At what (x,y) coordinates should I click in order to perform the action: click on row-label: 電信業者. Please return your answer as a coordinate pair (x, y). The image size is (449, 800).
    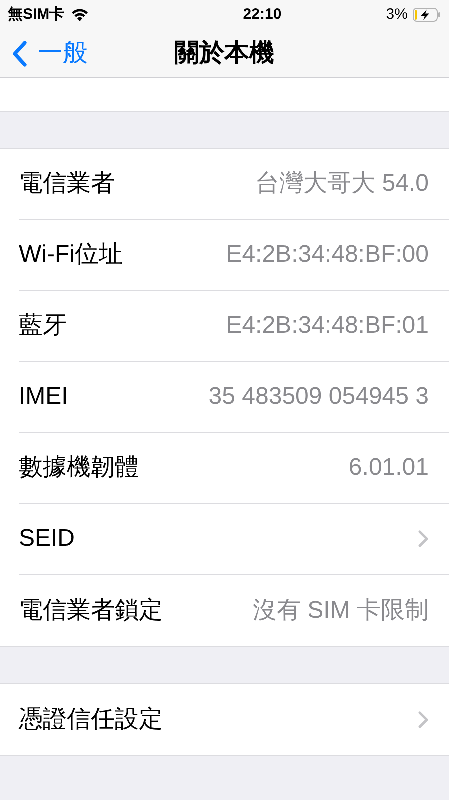
    Looking at the image, I should click on (67, 184).